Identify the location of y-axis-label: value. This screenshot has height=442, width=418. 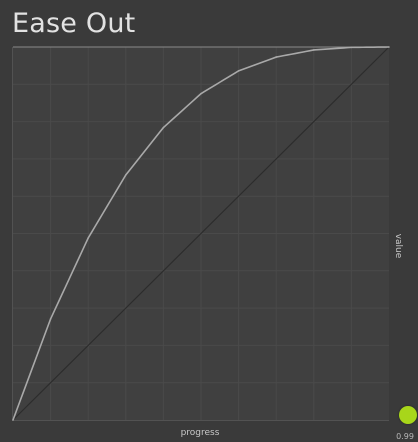
(398, 246).